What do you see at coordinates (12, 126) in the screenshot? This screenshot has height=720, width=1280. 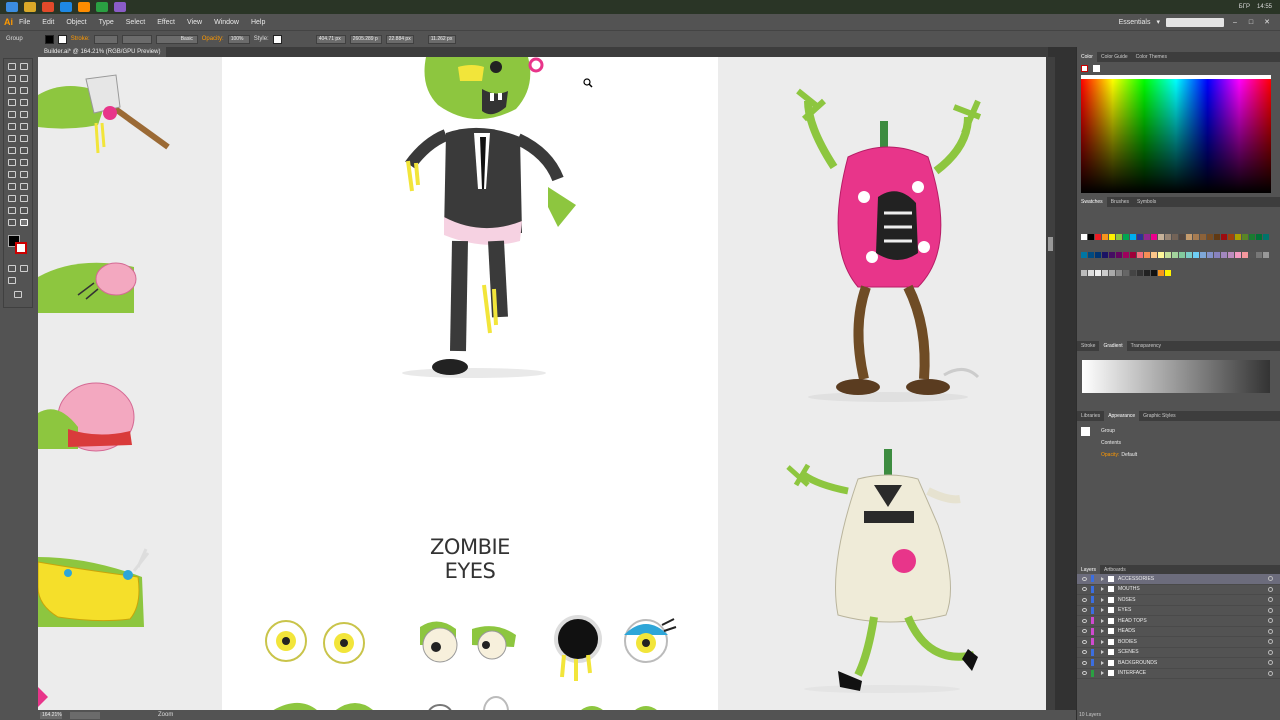 I see `pencil-tool-icon` at bounding box center [12, 126].